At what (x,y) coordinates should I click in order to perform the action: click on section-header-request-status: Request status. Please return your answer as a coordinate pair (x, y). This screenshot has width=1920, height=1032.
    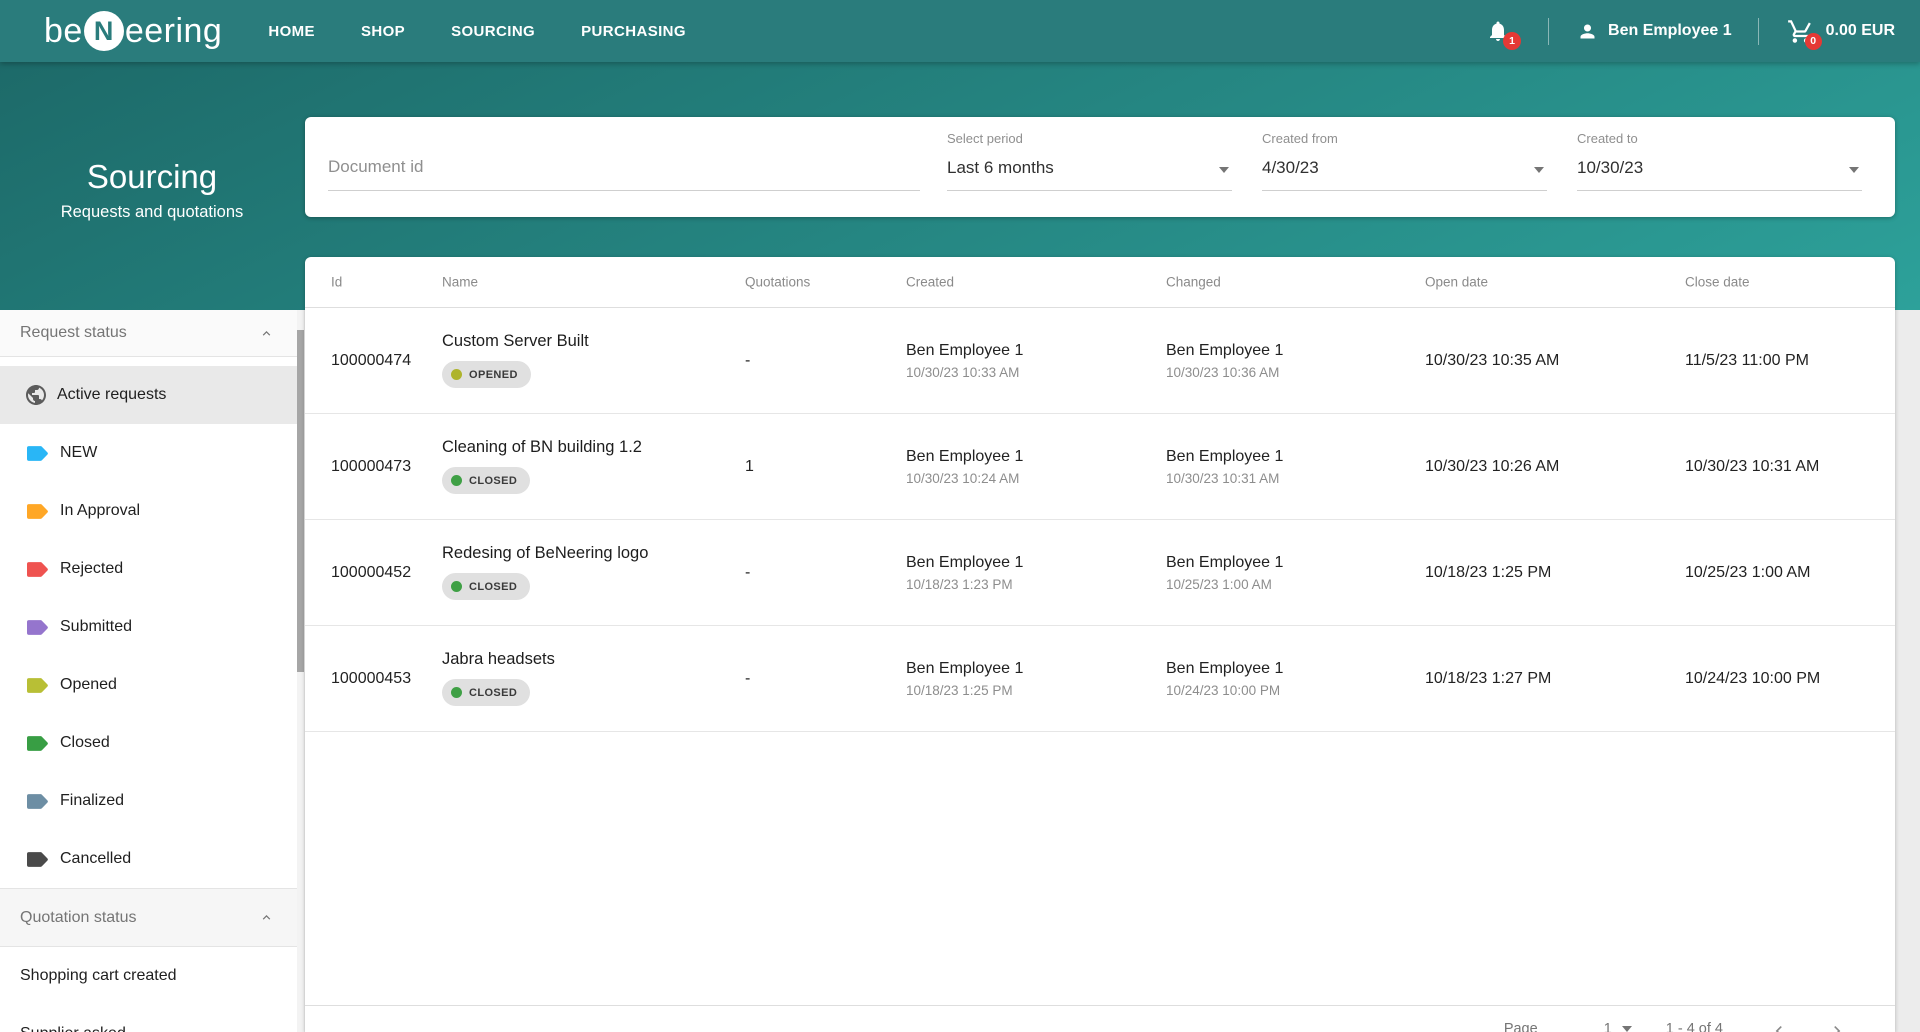
    Looking at the image, I should click on (152, 333).